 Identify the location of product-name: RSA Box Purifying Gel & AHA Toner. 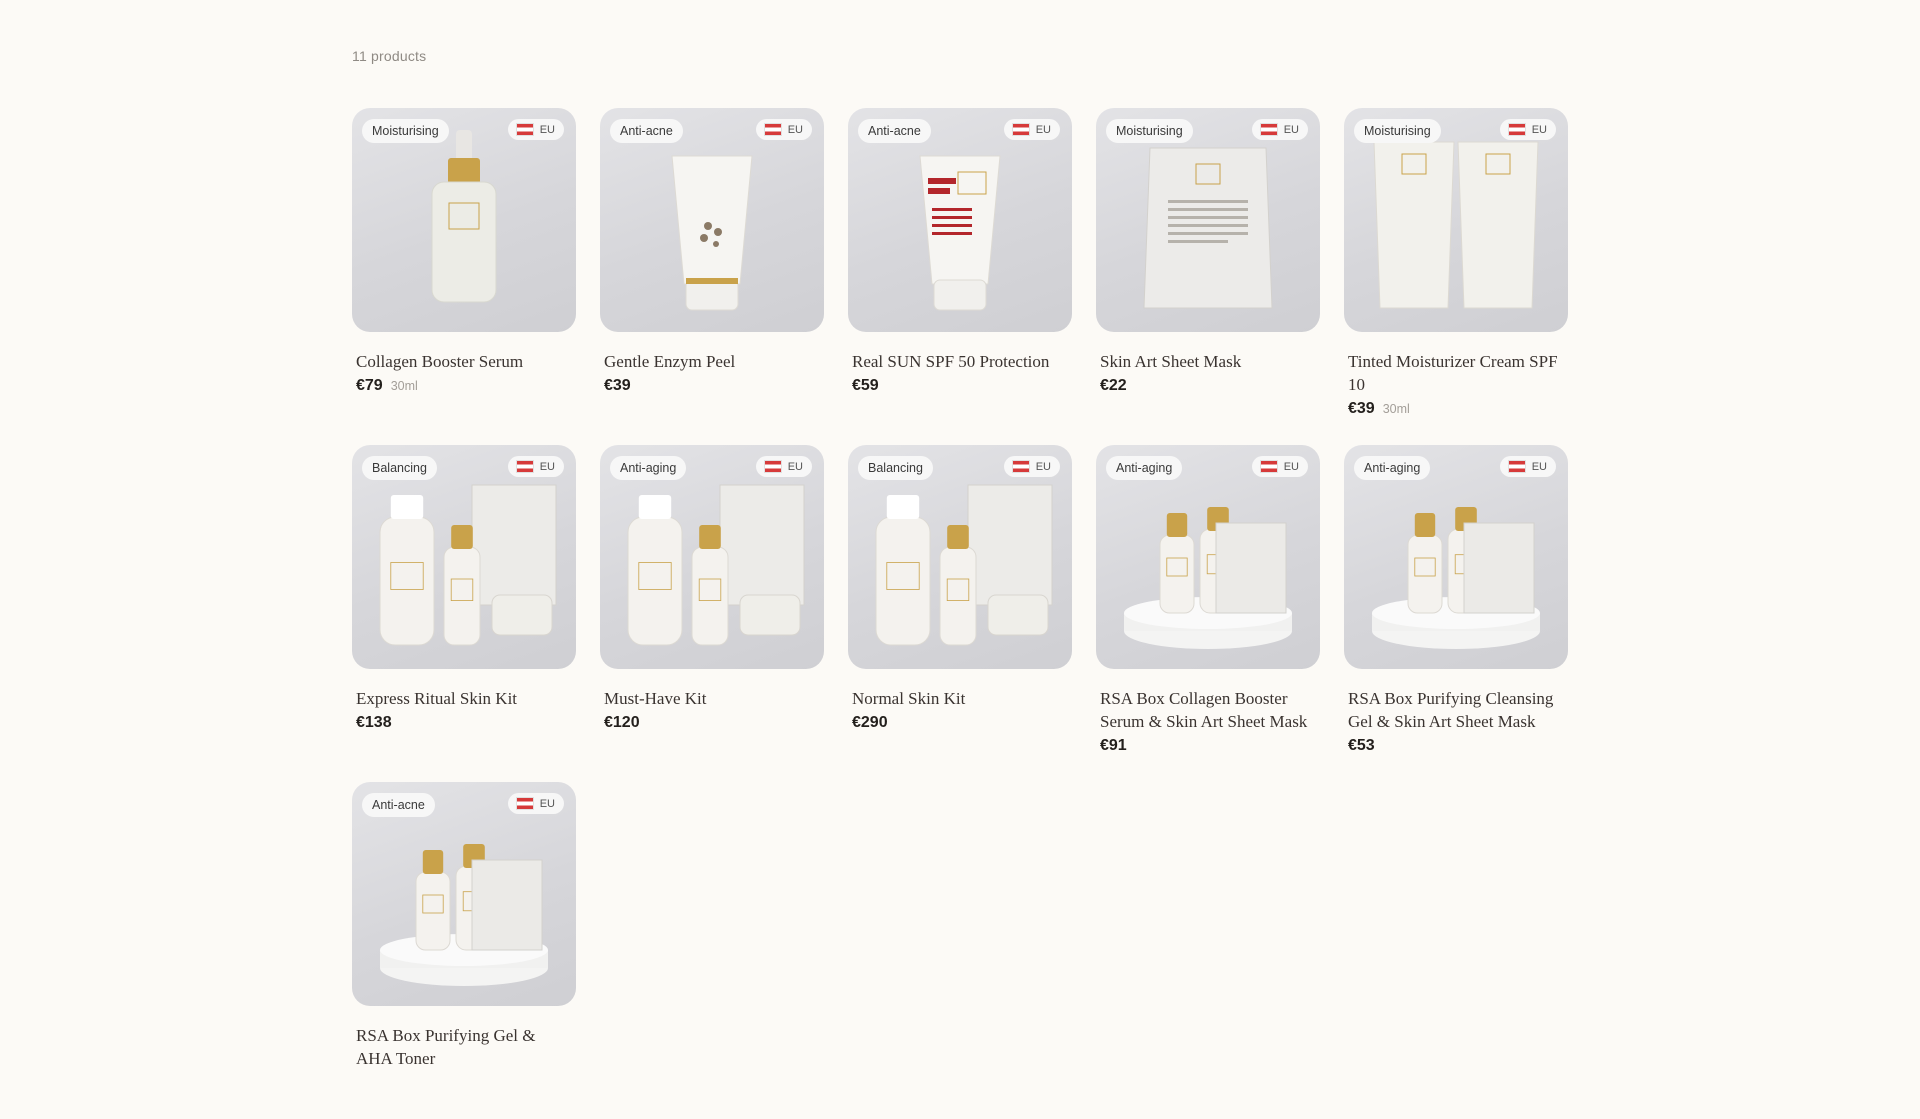
(464, 1047).